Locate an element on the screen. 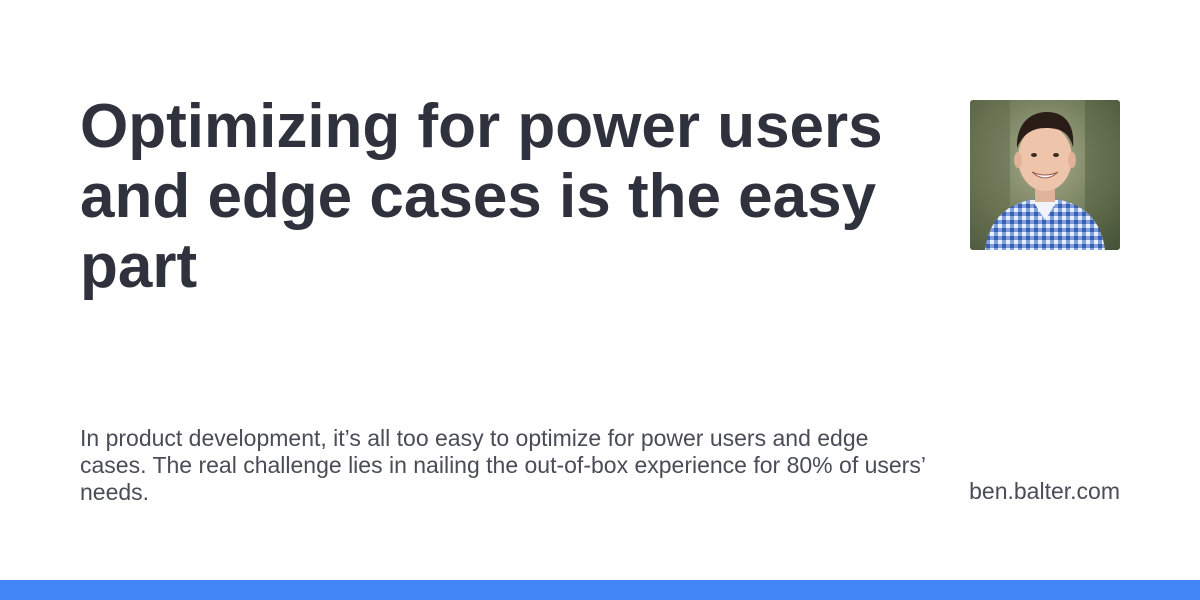 The width and height of the screenshot is (1200, 600). author-avatar is located at coordinates (1045, 175).